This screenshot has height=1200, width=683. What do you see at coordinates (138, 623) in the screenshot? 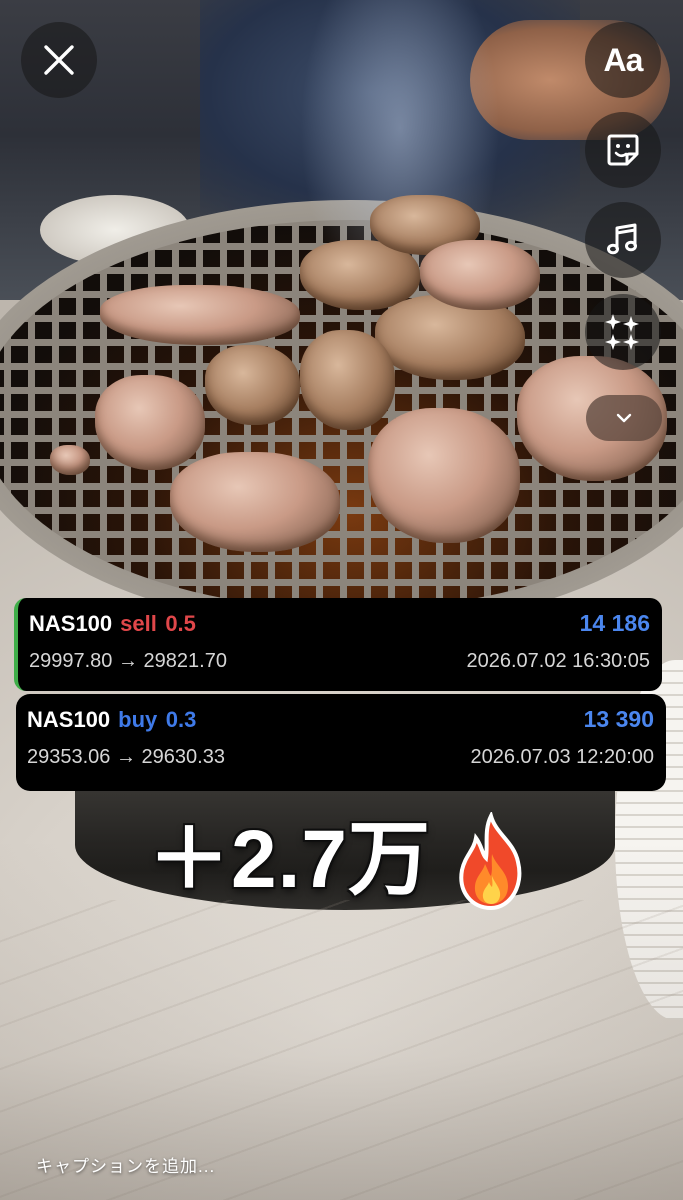
I see `trade-side: sell` at bounding box center [138, 623].